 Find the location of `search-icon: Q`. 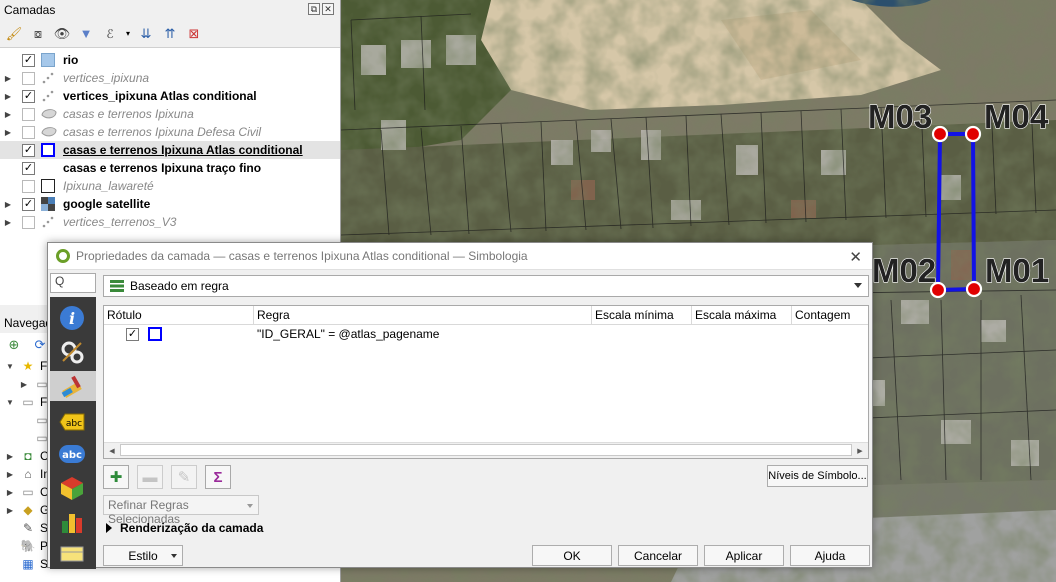

search-icon: Q is located at coordinates (60, 281).